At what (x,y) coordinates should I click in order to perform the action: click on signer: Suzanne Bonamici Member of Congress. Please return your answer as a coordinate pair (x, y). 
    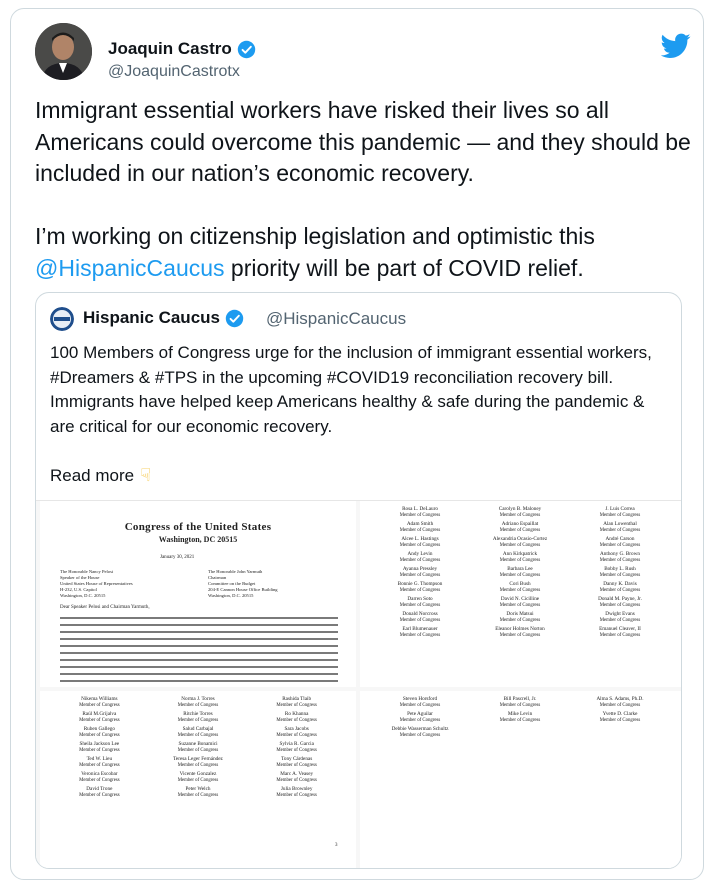
    Looking at the image, I should click on (198, 747).